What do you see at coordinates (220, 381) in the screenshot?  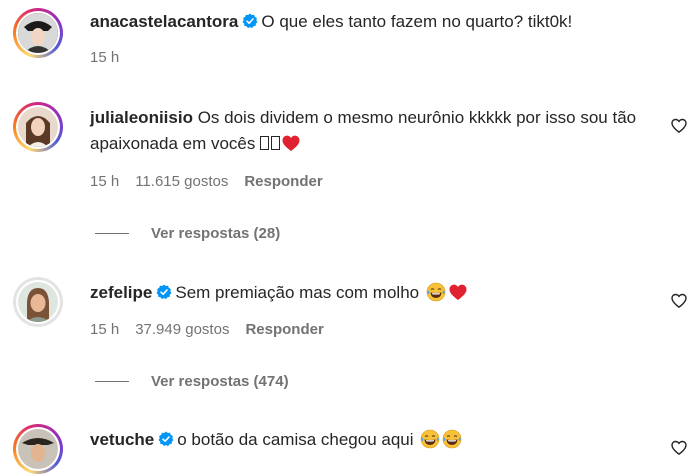 I see `view-replies-label: Ver respostas (474)` at bounding box center [220, 381].